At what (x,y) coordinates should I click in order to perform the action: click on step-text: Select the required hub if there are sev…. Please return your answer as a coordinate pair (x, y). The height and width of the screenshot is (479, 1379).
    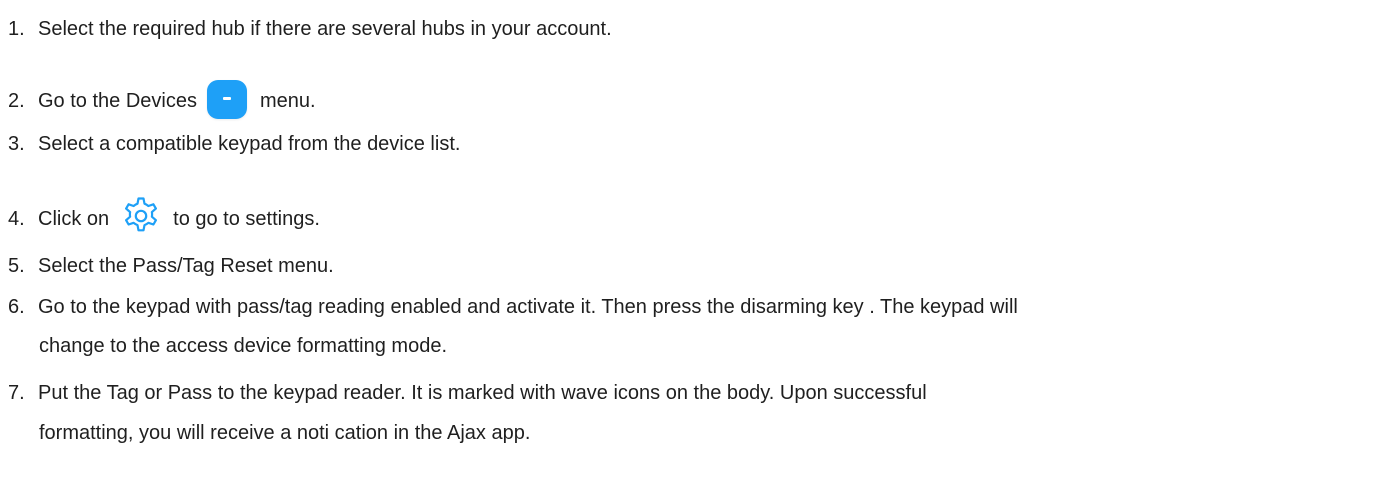
    Looking at the image, I should click on (325, 29).